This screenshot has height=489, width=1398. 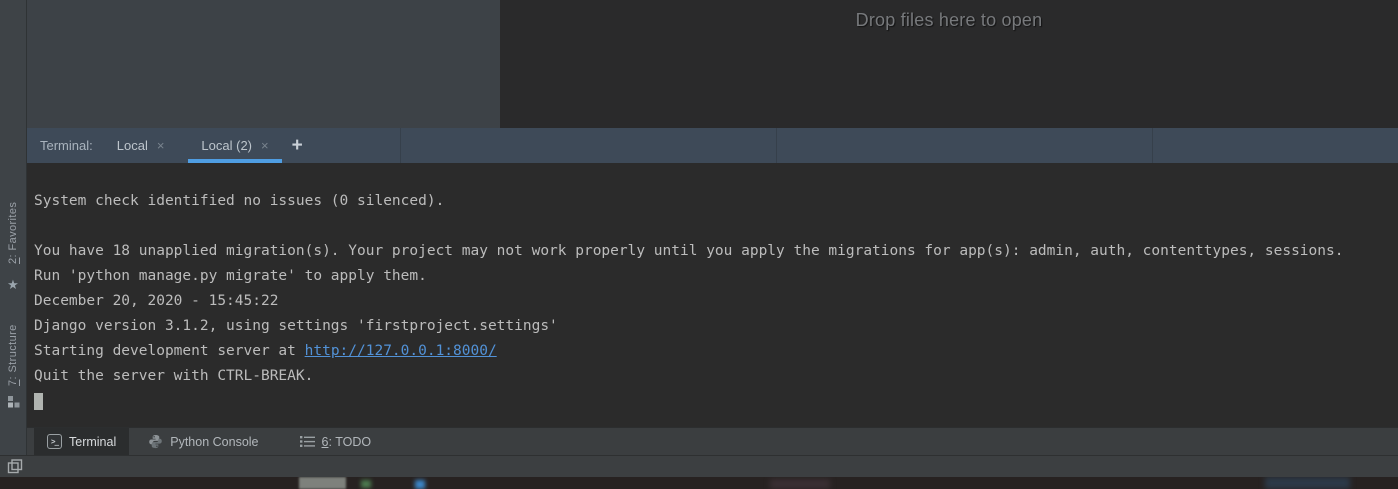 What do you see at coordinates (13, 382) in the screenshot?
I see `structure-mnemonic: 7` at bounding box center [13, 382].